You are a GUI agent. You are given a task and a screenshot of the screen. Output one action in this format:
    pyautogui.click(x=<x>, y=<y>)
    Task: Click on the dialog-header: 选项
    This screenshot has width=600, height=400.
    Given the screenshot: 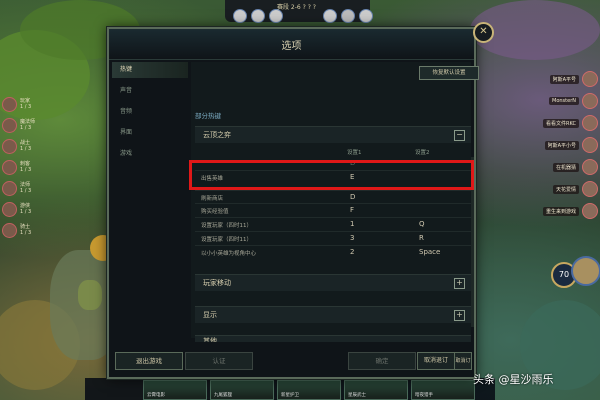 What is the action you would take?
    pyautogui.click(x=291, y=44)
    